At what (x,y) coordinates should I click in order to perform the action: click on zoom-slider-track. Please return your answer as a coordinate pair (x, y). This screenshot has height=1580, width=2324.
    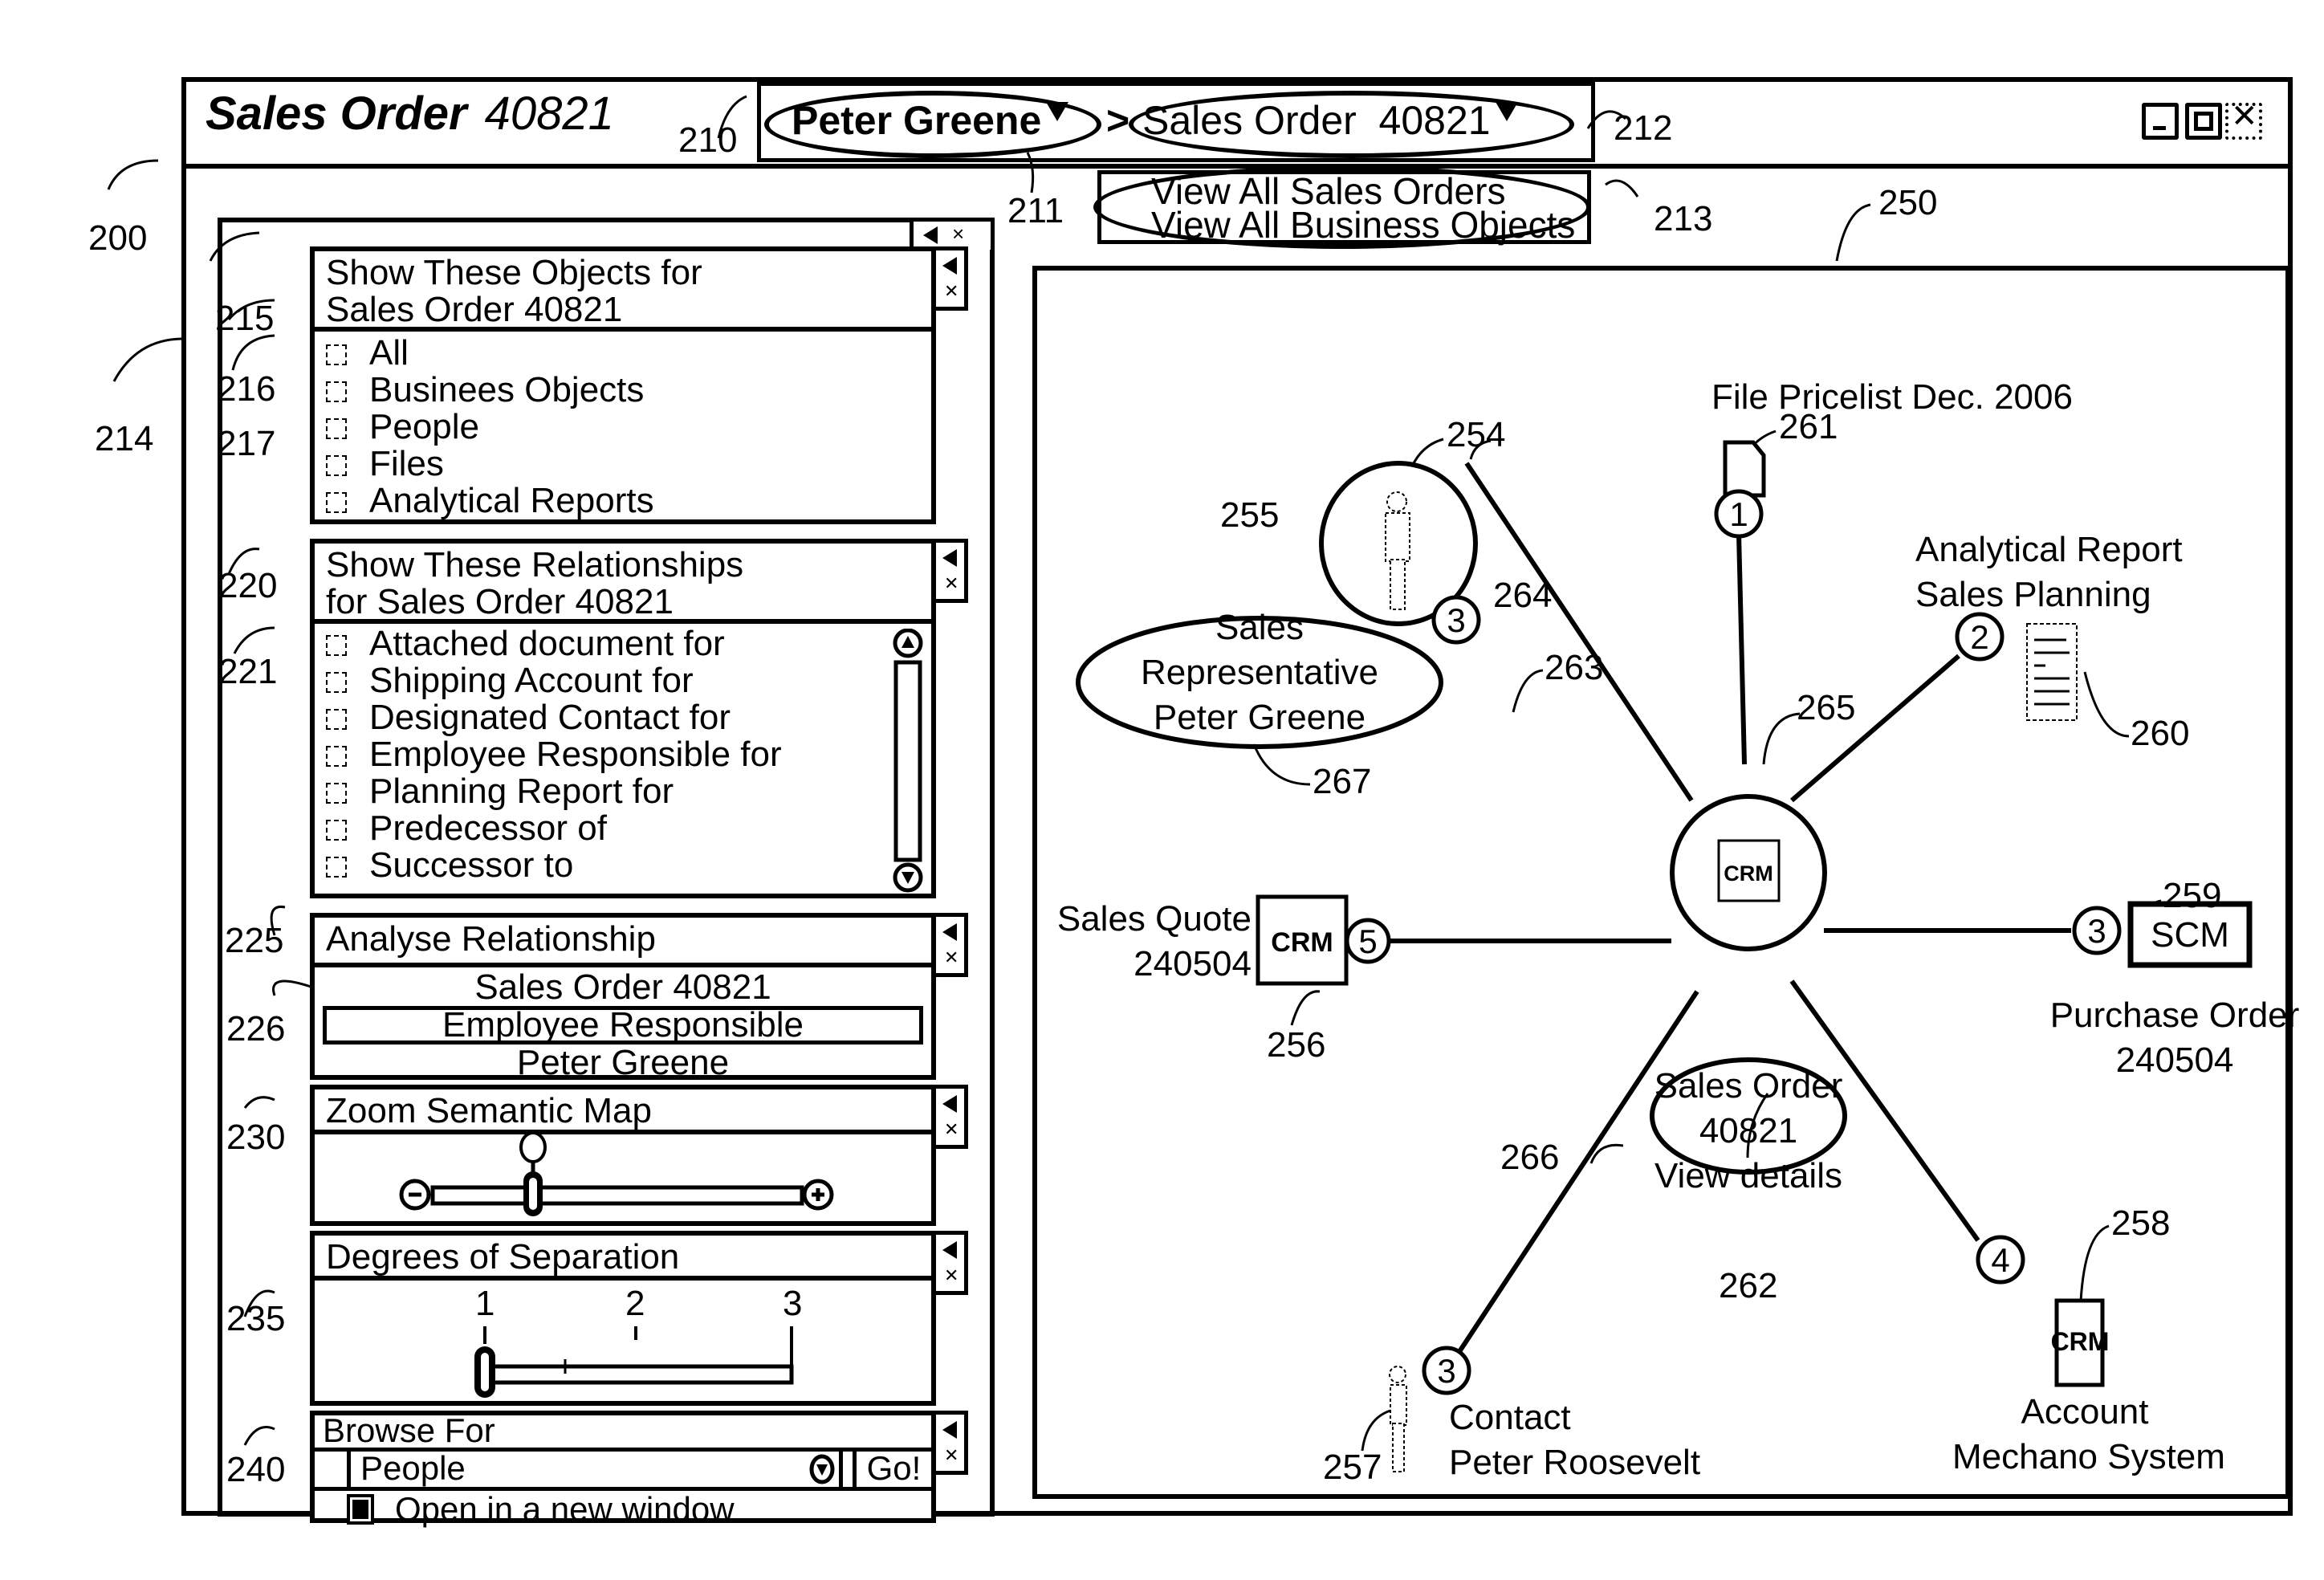
    Looking at the image, I should click on (617, 1195).